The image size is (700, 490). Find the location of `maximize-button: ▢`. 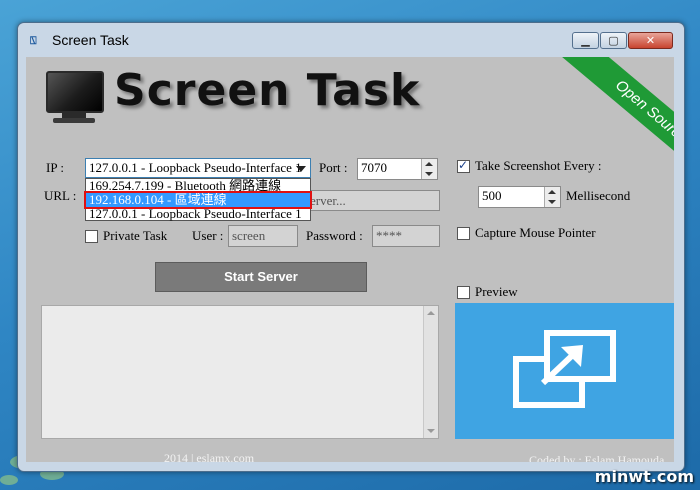

maximize-button: ▢ is located at coordinates (613, 40).